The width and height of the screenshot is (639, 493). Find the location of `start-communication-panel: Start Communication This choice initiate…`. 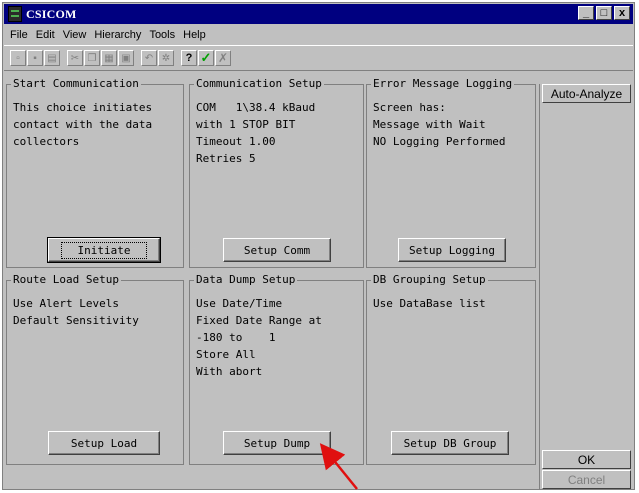

start-communication-panel: Start Communication This choice initiate… is located at coordinates (95, 172).